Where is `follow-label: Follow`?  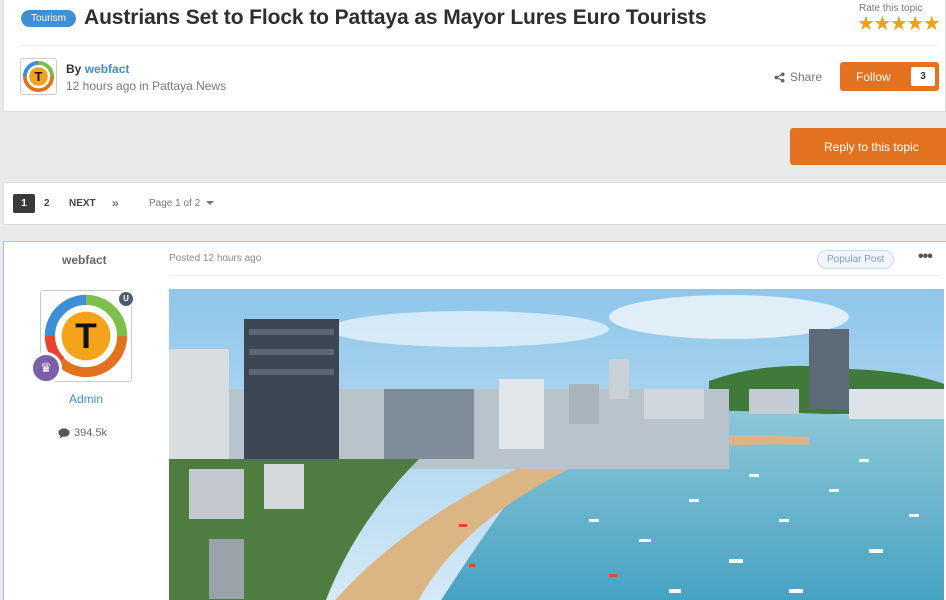 follow-label: Follow is located at coordinates (873, 76).